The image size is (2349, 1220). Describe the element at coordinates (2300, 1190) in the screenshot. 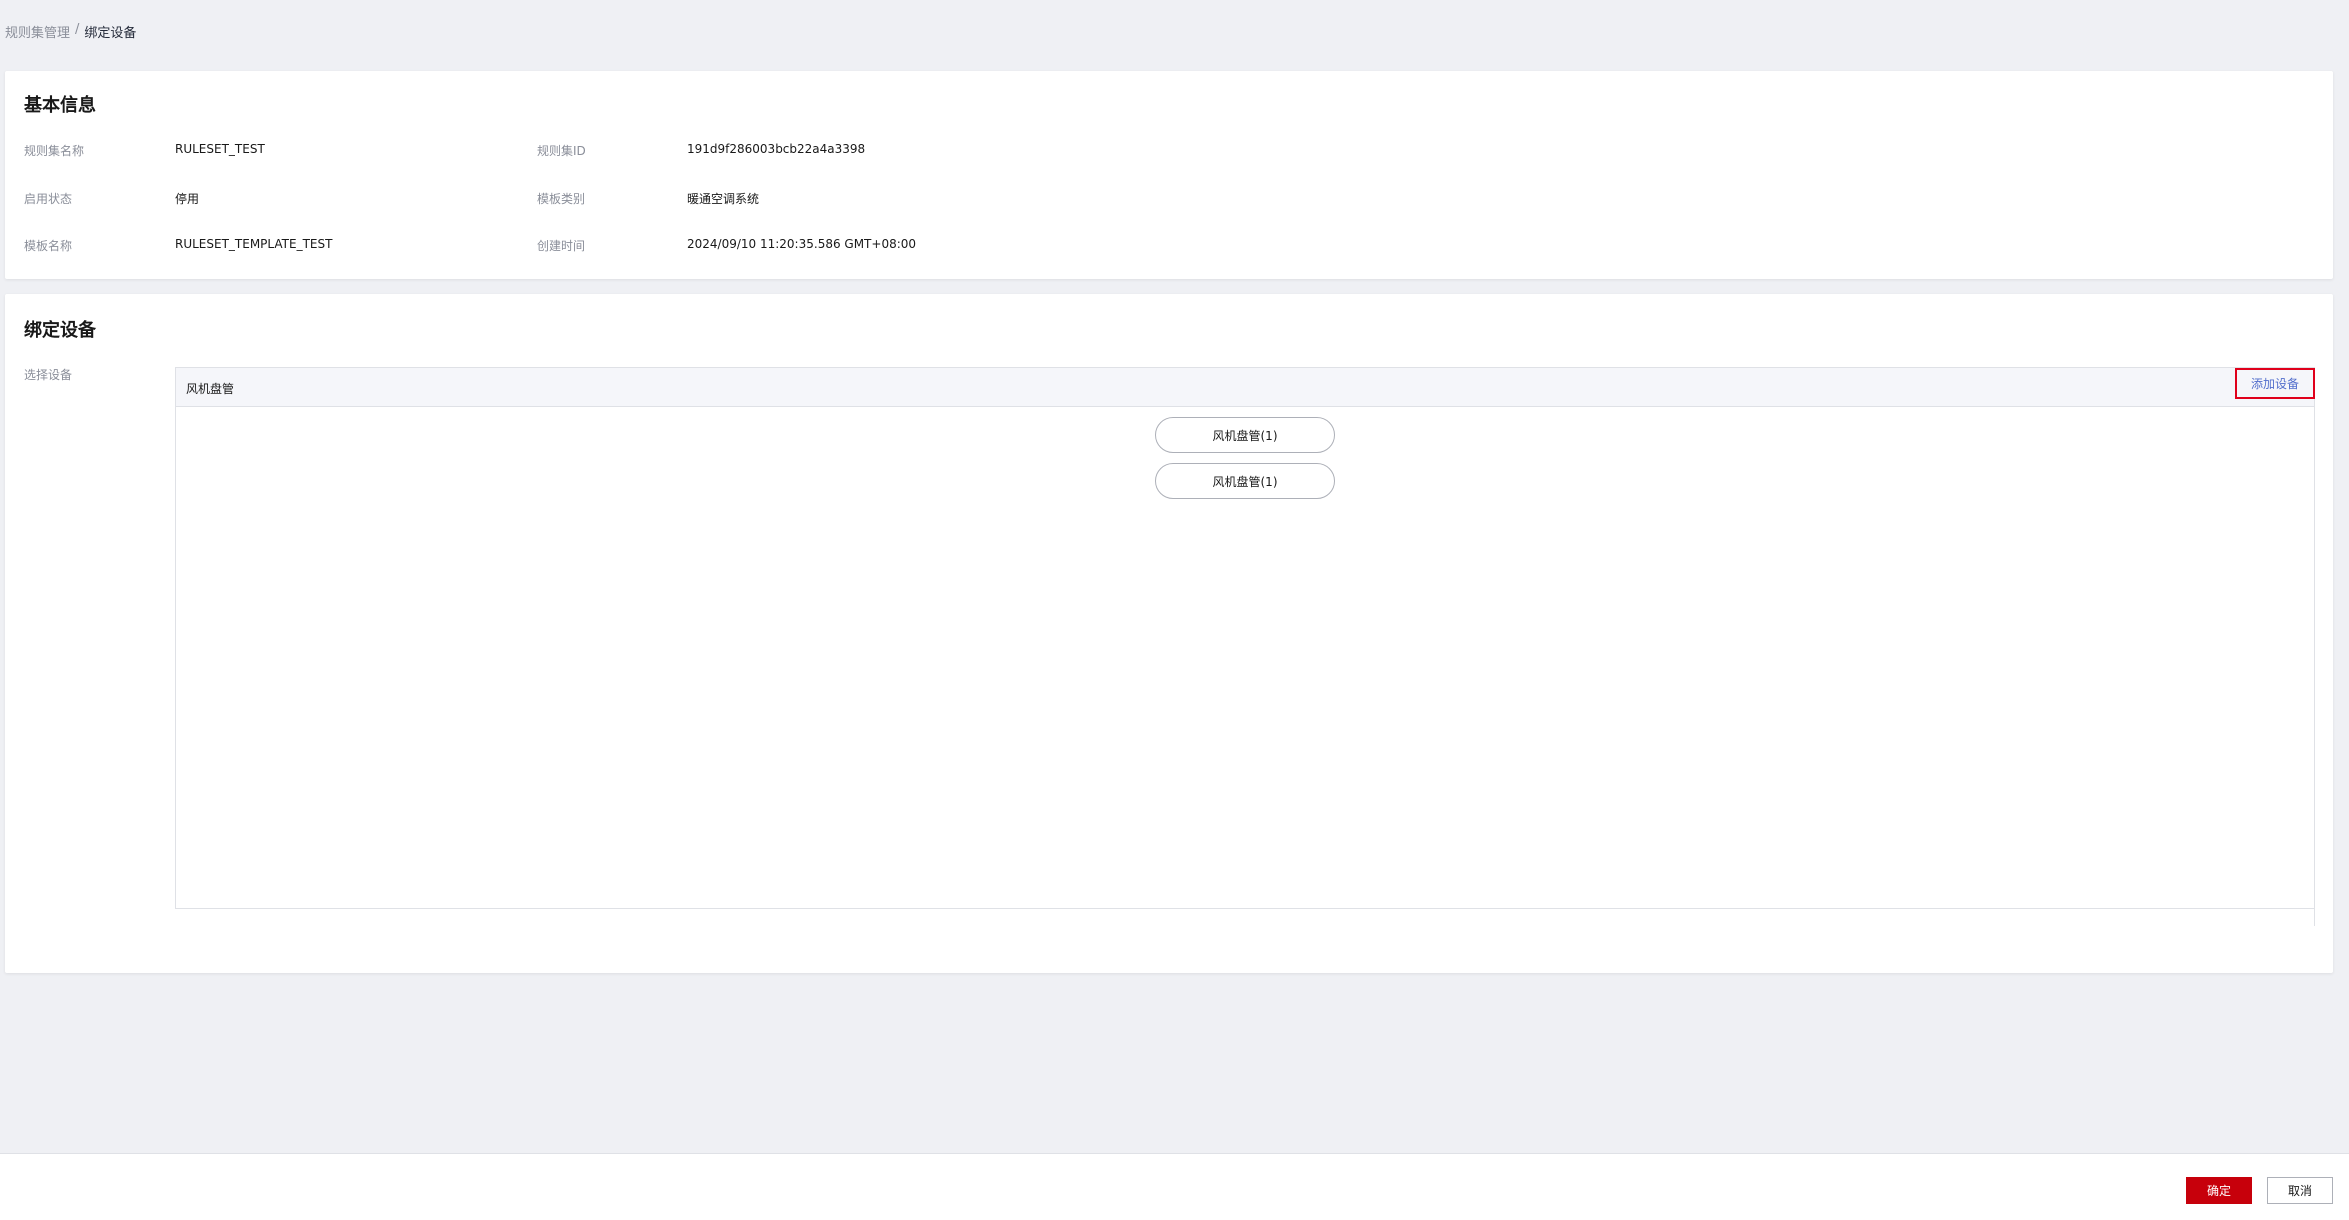

I see `cancel-button: 取消` at that location.